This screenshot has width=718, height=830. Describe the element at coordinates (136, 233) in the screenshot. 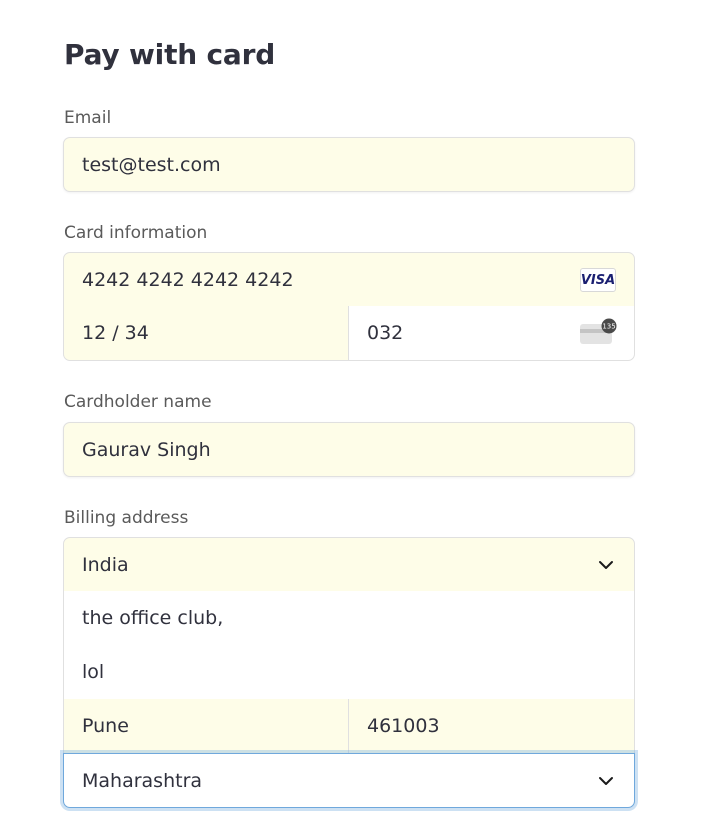

I see `card-information-label: Card information` at that location.